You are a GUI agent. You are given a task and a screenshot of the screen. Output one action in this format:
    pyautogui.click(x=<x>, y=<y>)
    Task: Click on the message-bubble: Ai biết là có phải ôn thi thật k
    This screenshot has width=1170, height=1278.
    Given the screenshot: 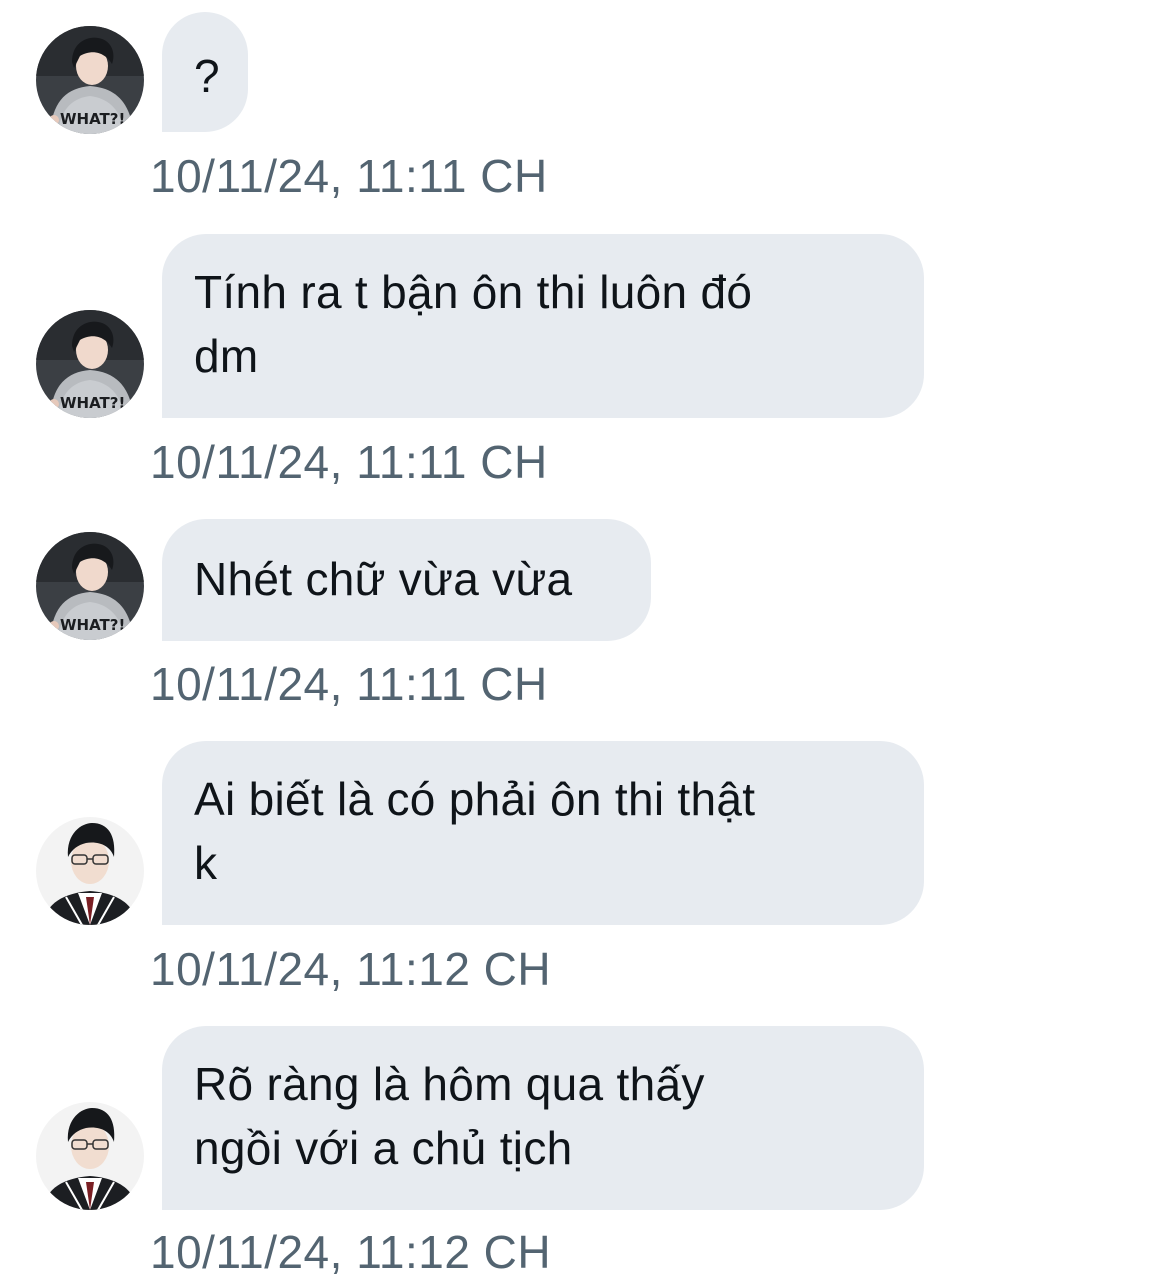 What is the action you would take?
    pyautogui.click(x=543, y=833)
    